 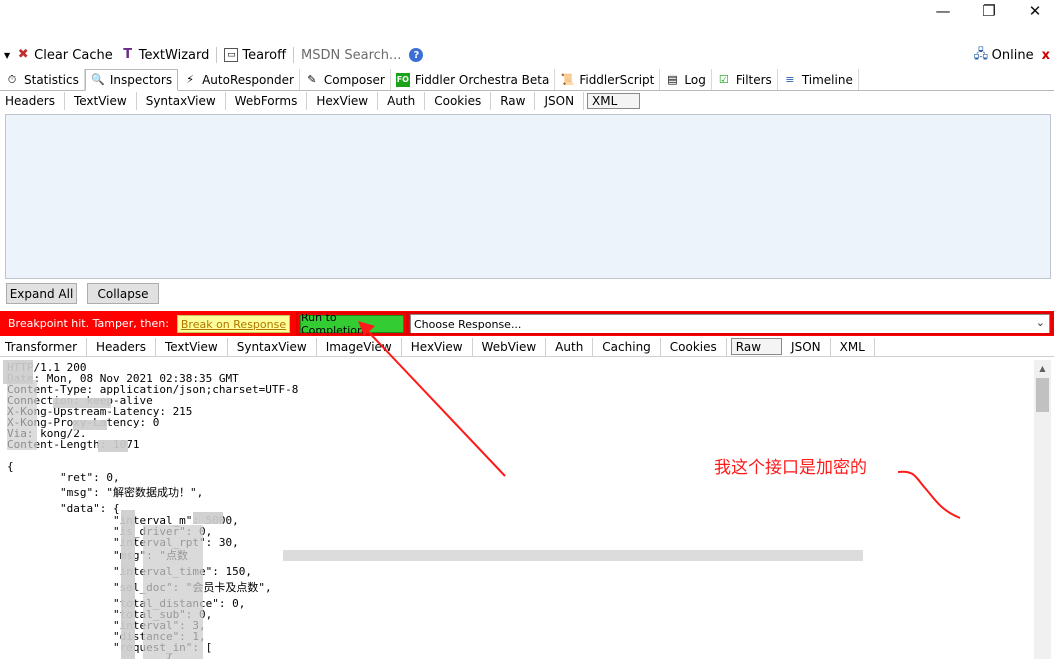 I want to click on annotation-squiggle, so click(x=929, y=494).